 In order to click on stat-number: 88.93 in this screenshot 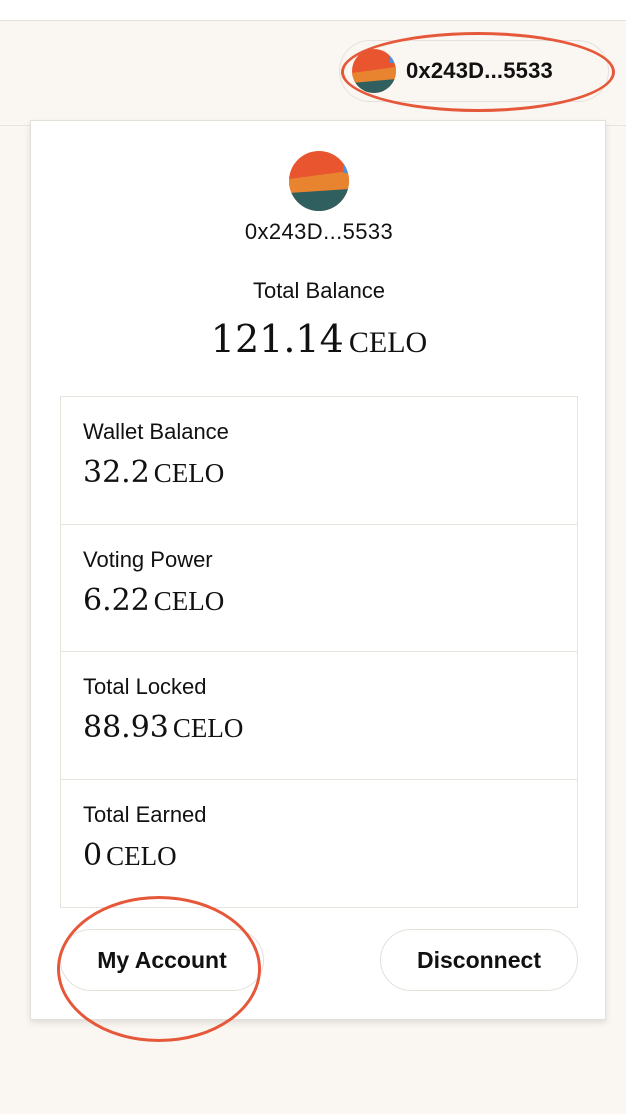, I will do `click(126, 727)`.